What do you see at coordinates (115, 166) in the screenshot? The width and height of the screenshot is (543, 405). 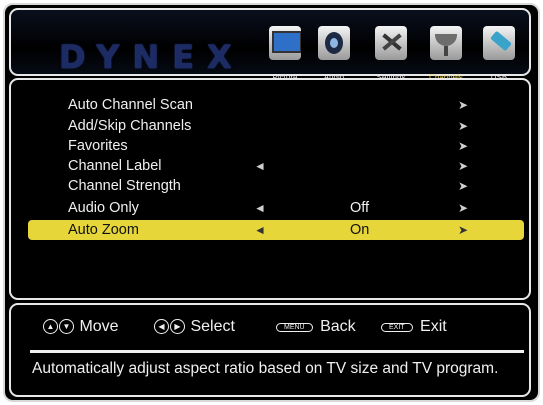 I see `menu-item-label: Channel Label` at bounding box center [115, 166].